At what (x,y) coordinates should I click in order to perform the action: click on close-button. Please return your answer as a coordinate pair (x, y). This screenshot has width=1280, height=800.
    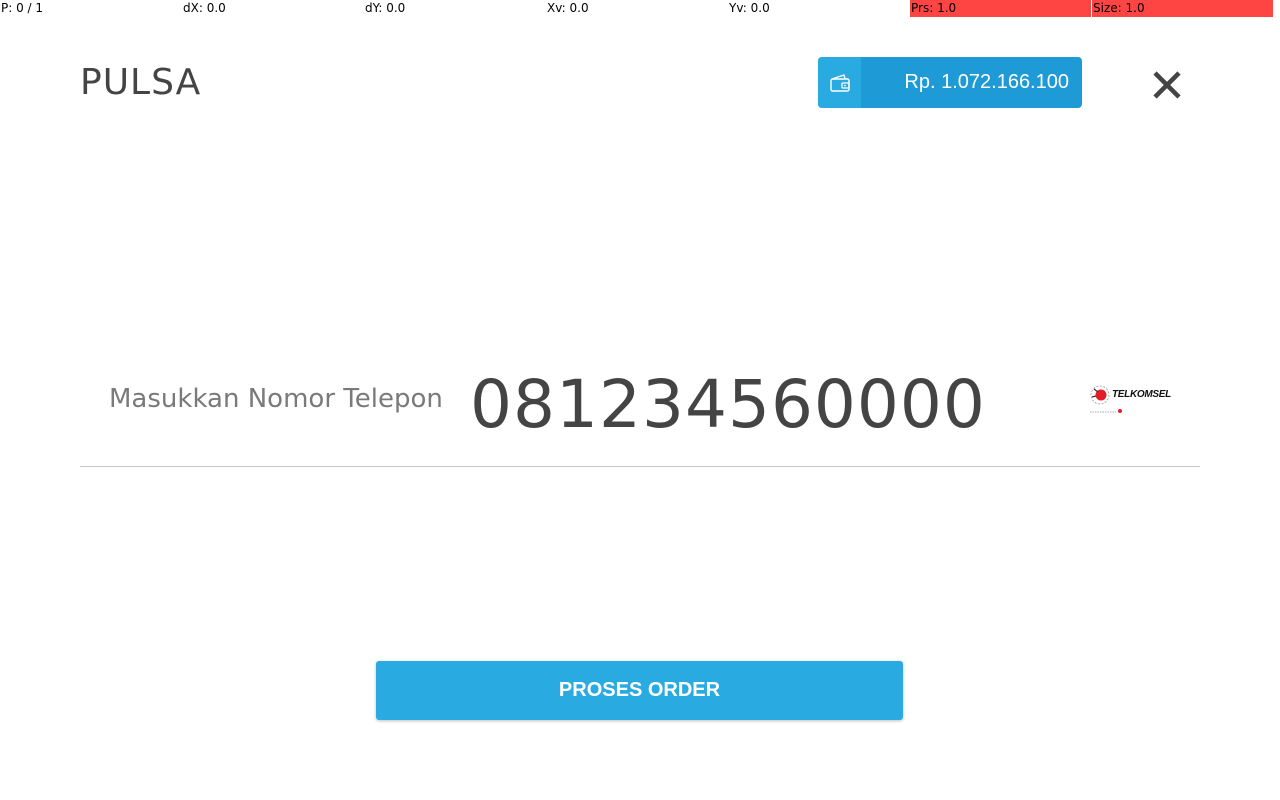
    Looking at the image, I should click on (1167, 84).